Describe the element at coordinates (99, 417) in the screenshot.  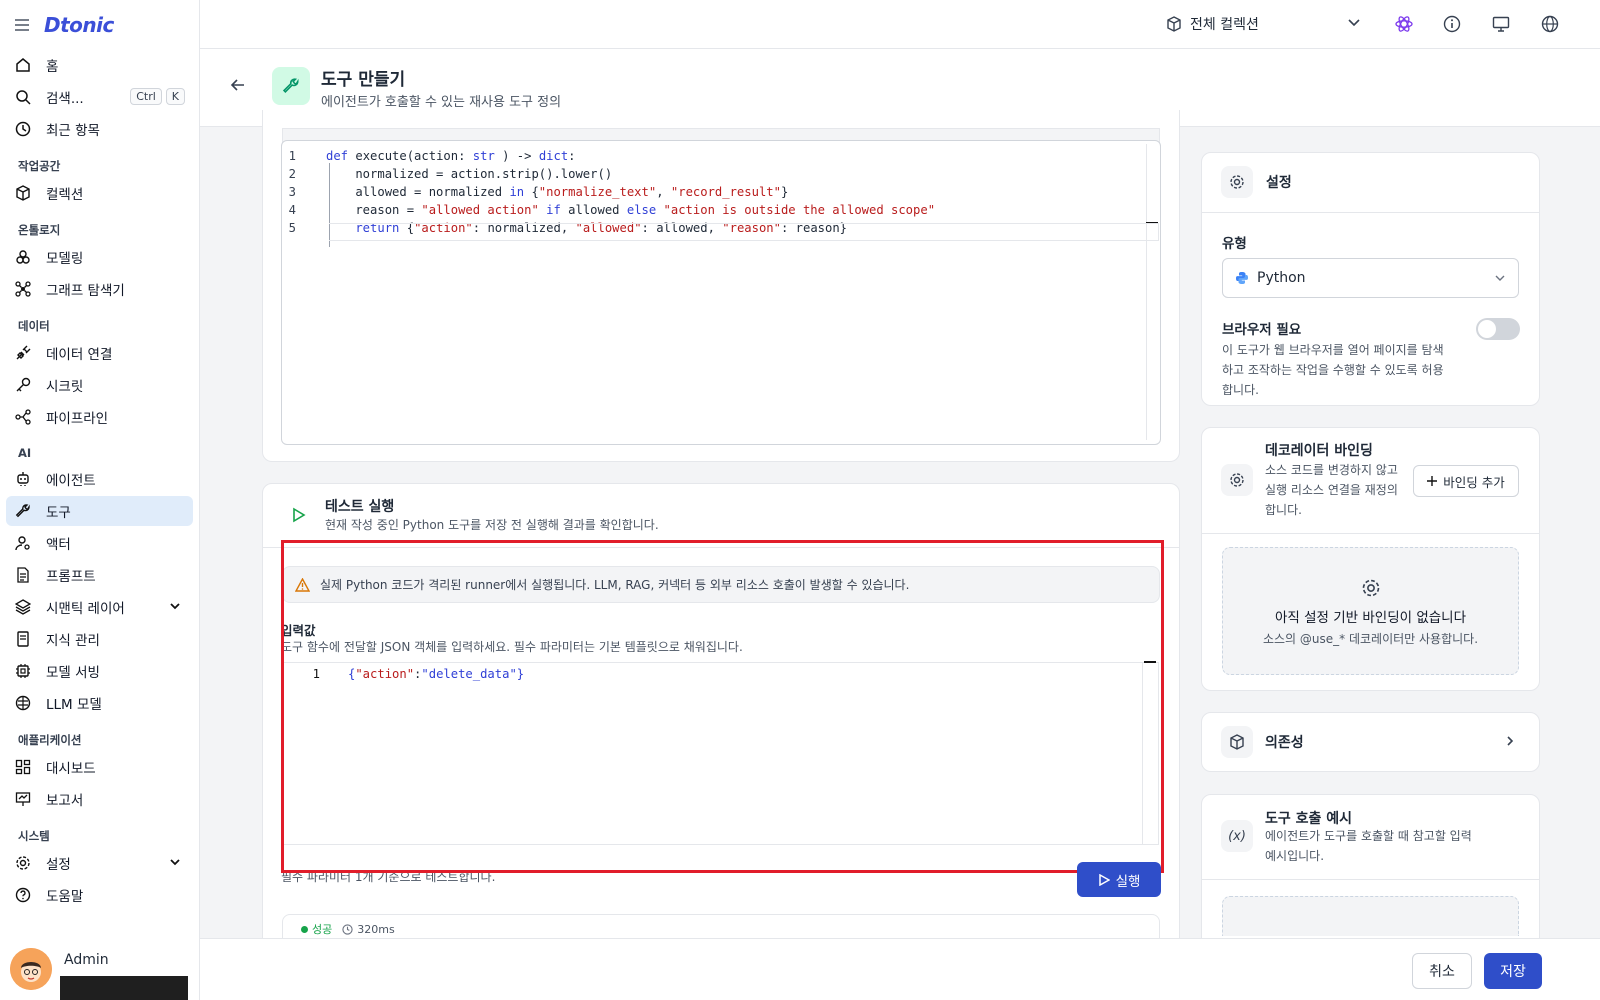
I see `sidebar-item-pipeline: 파이프라인` at that location.